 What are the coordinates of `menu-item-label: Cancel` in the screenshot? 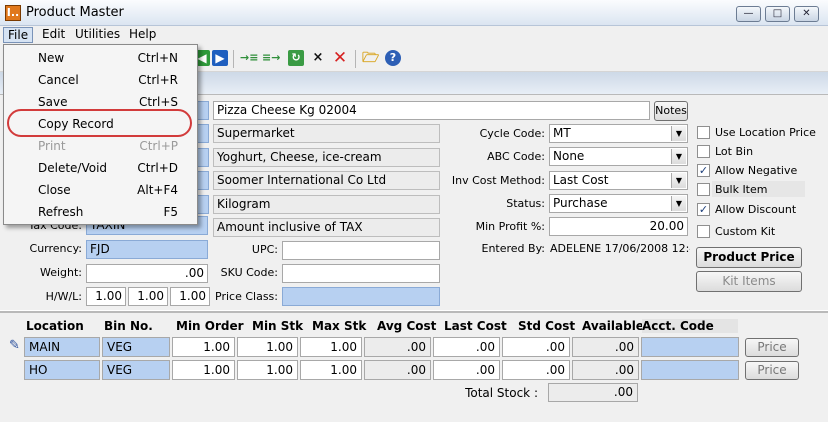 It's located at (58, 80).